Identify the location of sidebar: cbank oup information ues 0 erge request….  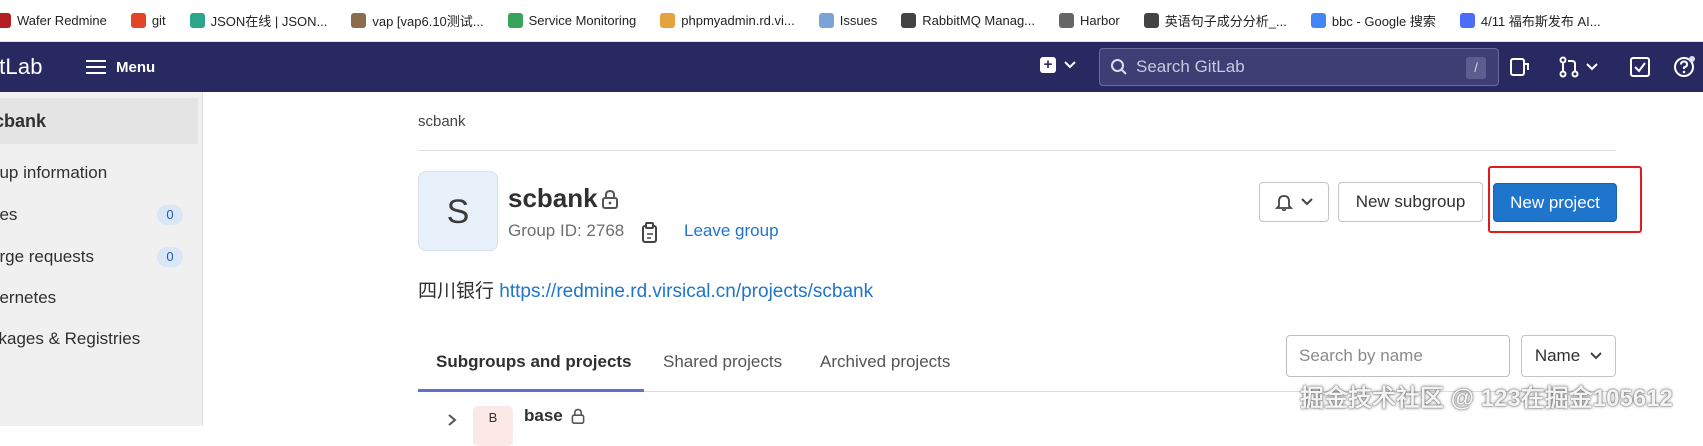
(101, 259).